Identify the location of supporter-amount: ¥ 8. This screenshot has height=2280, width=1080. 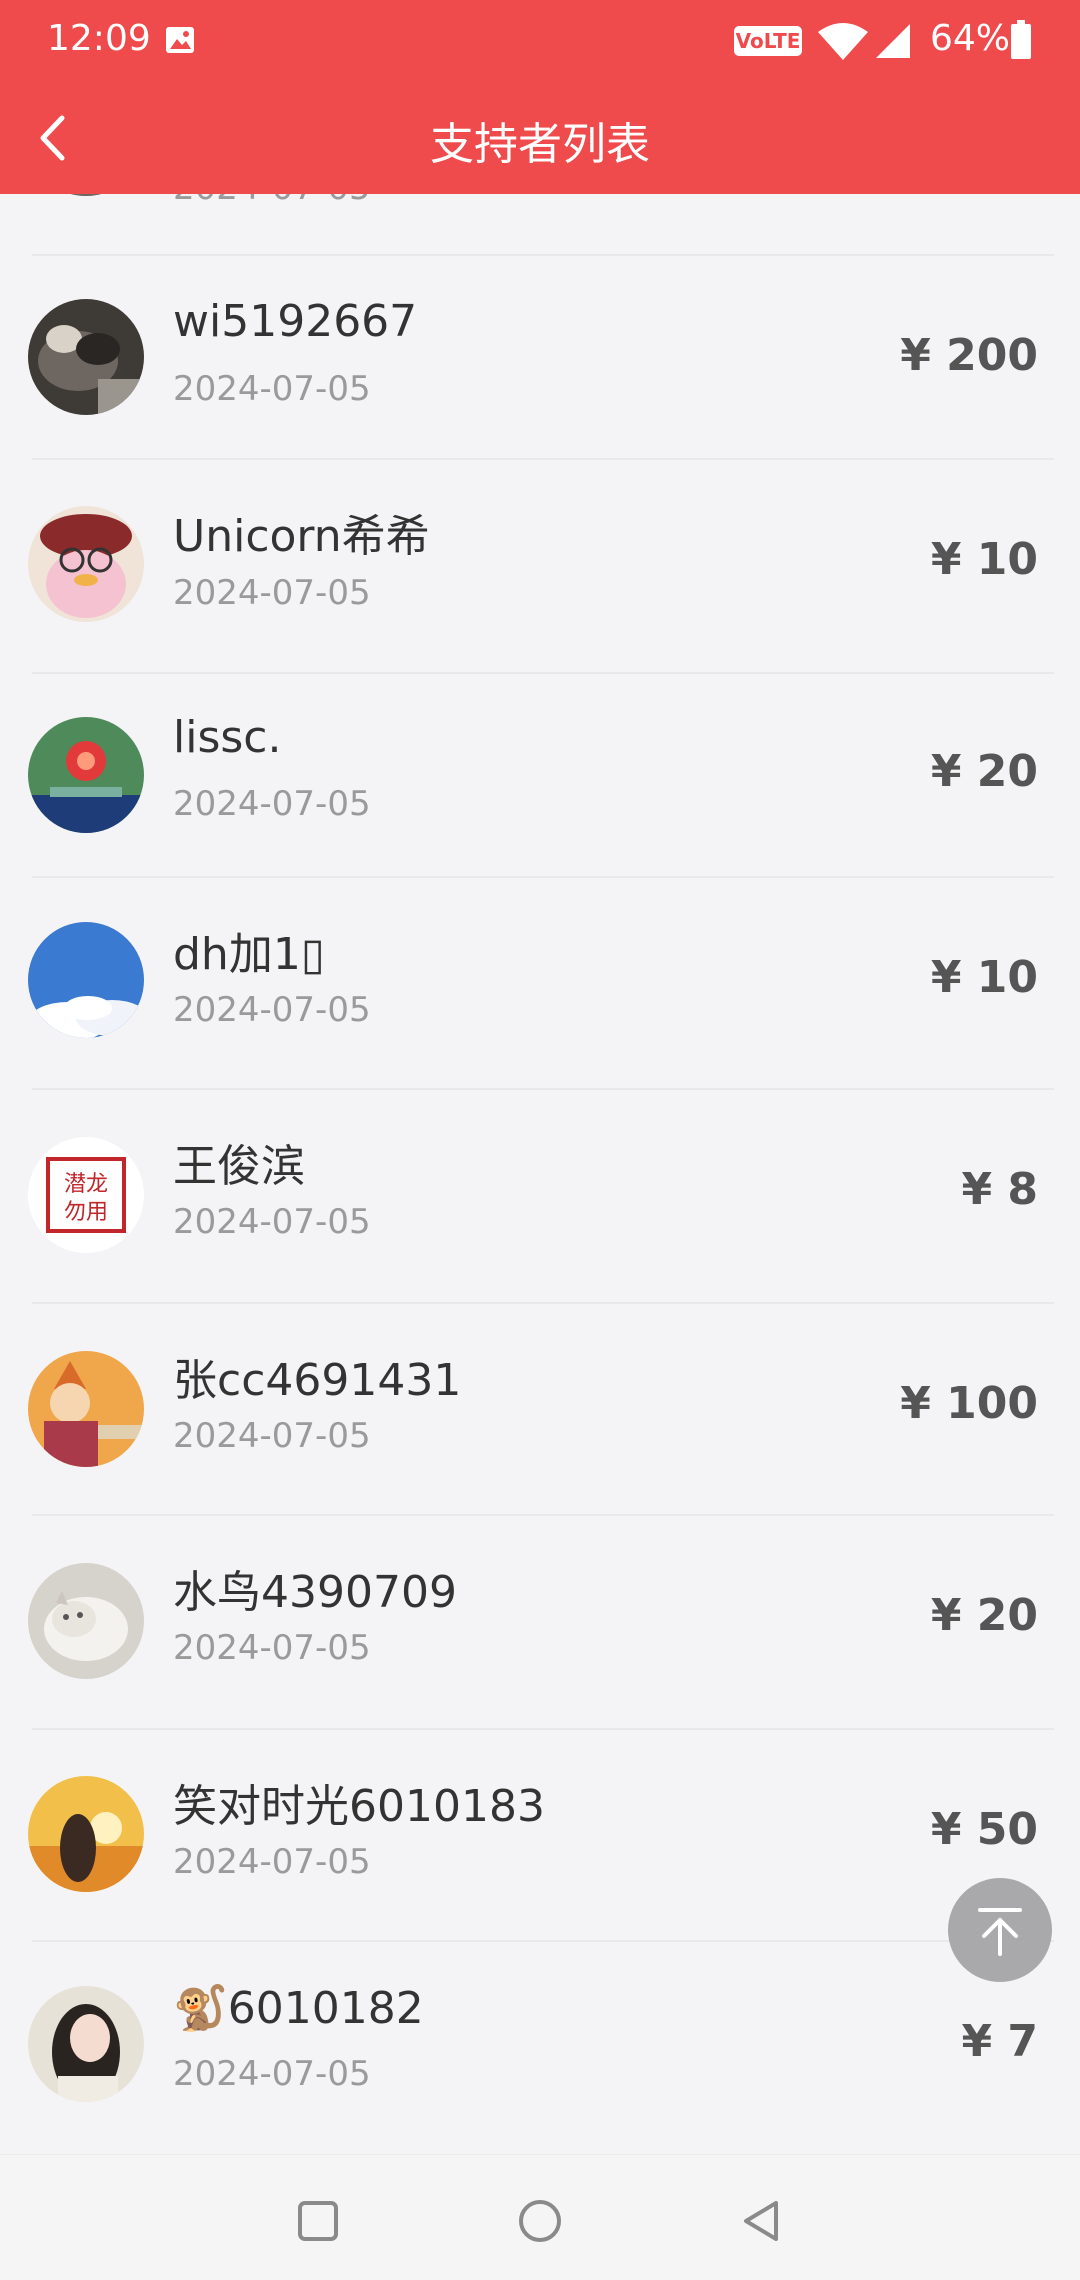
(999, 1189).